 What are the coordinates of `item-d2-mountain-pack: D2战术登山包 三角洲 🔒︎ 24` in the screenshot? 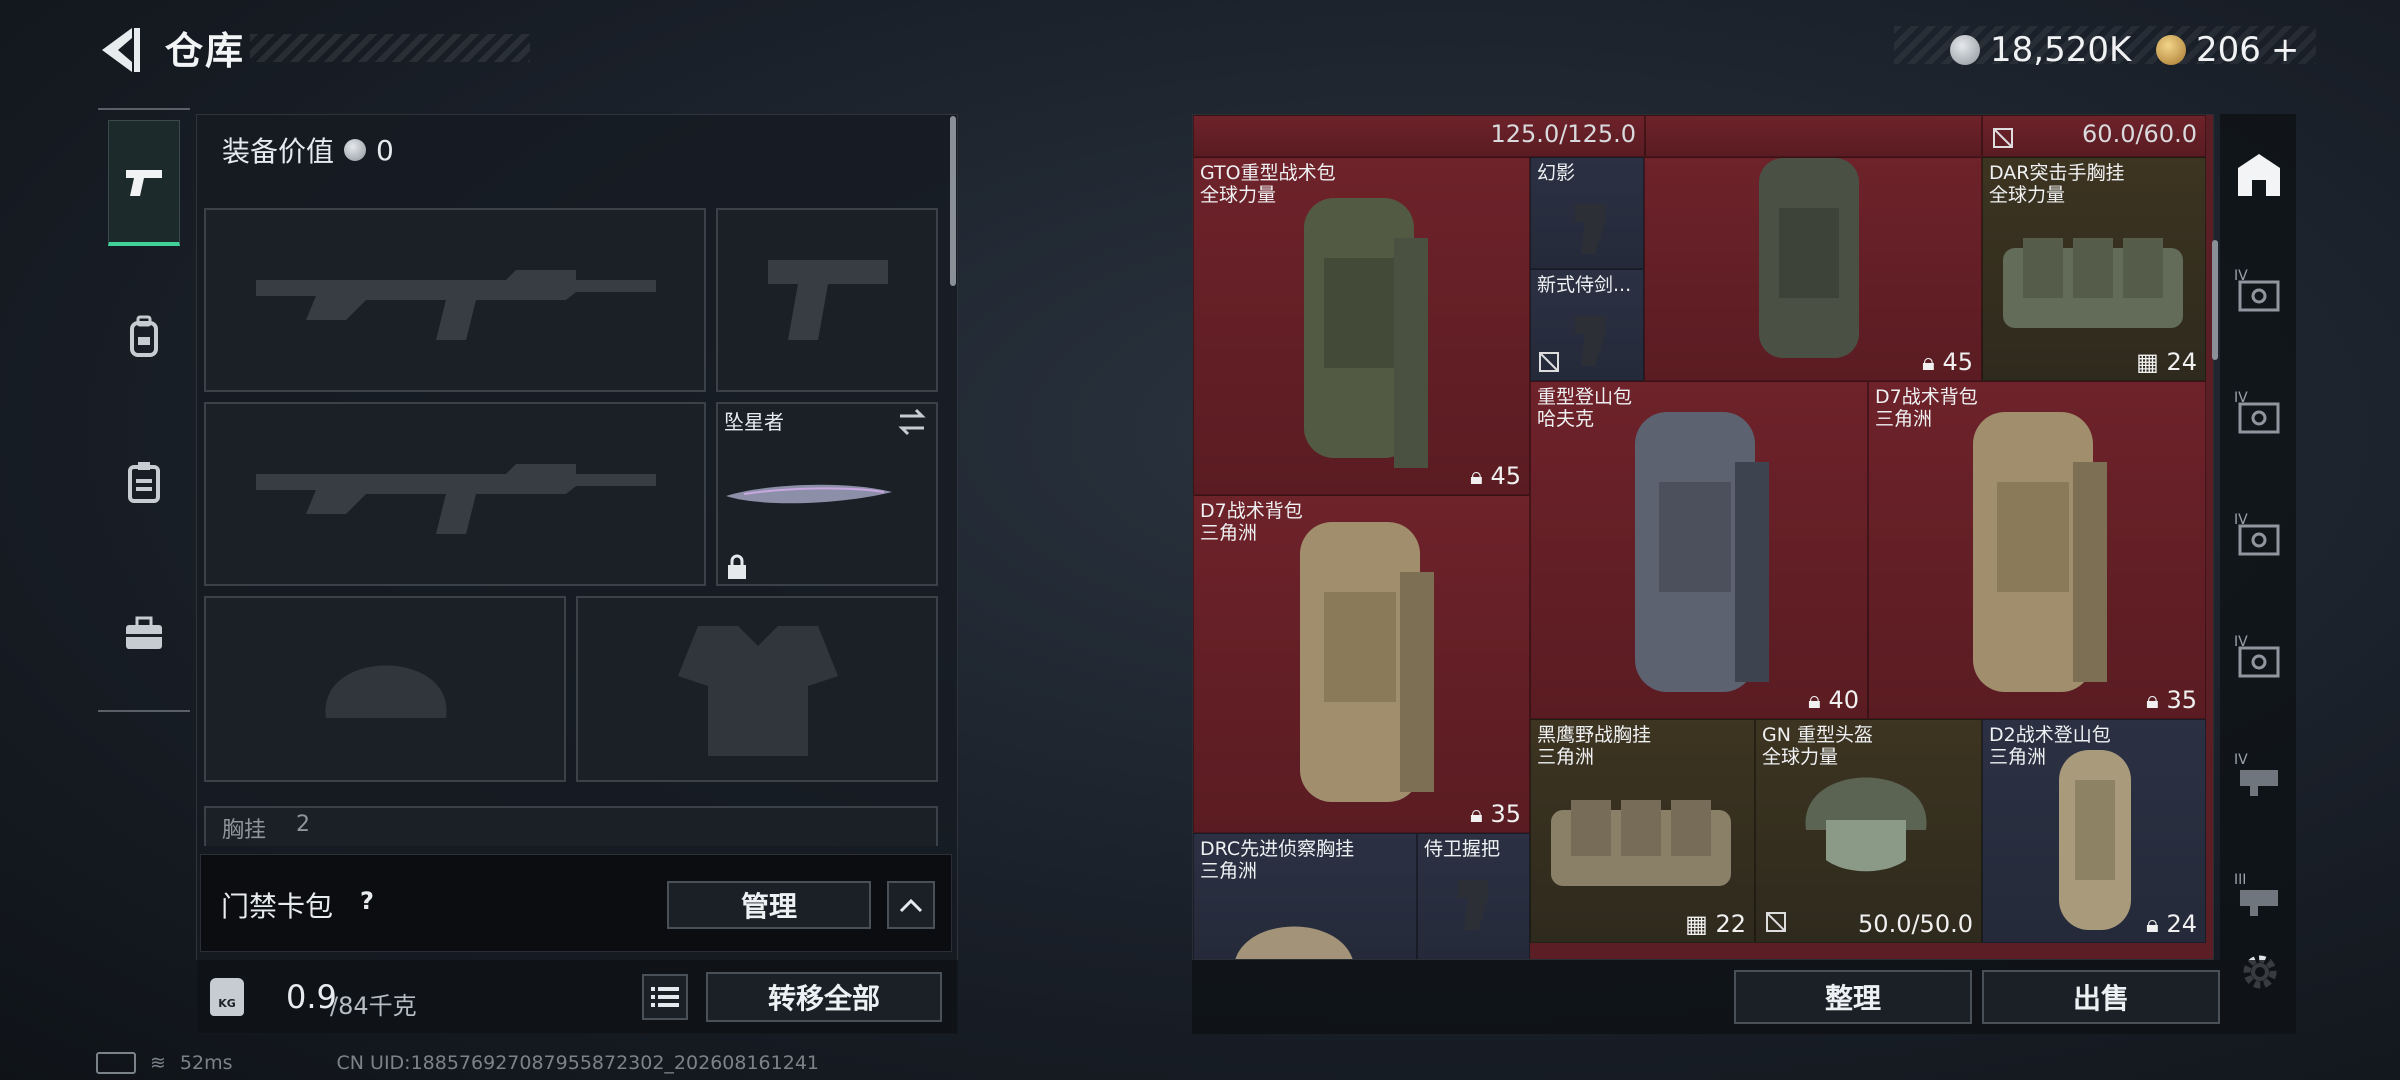 It's located at (2094, 831).